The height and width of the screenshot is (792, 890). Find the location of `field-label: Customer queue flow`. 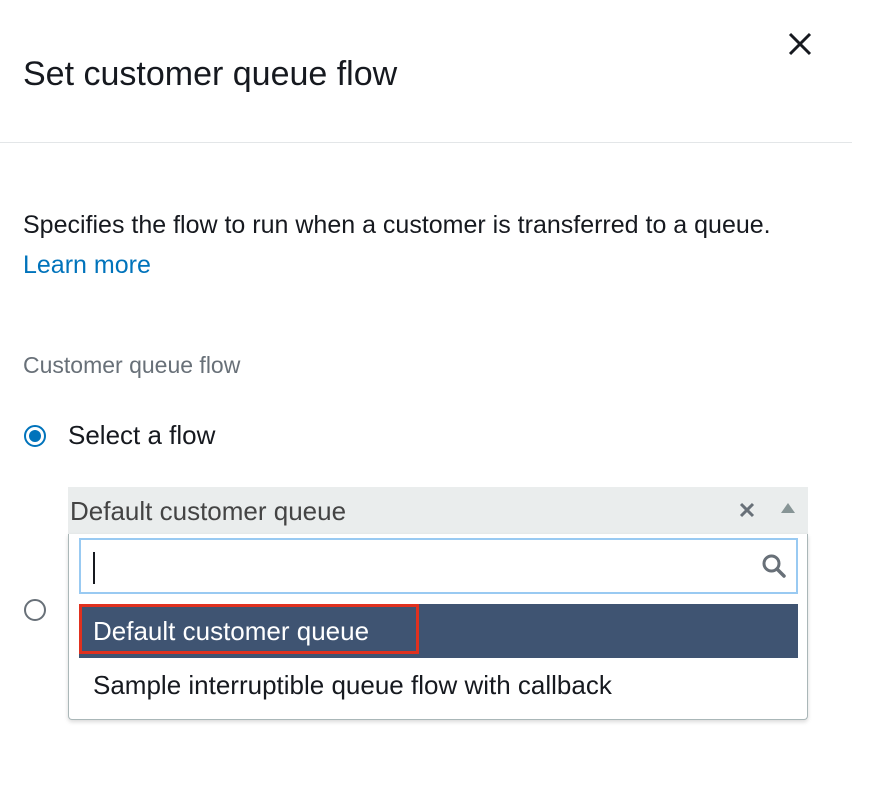

field-label: Customer queue flow is located at coordinates (132, 365).